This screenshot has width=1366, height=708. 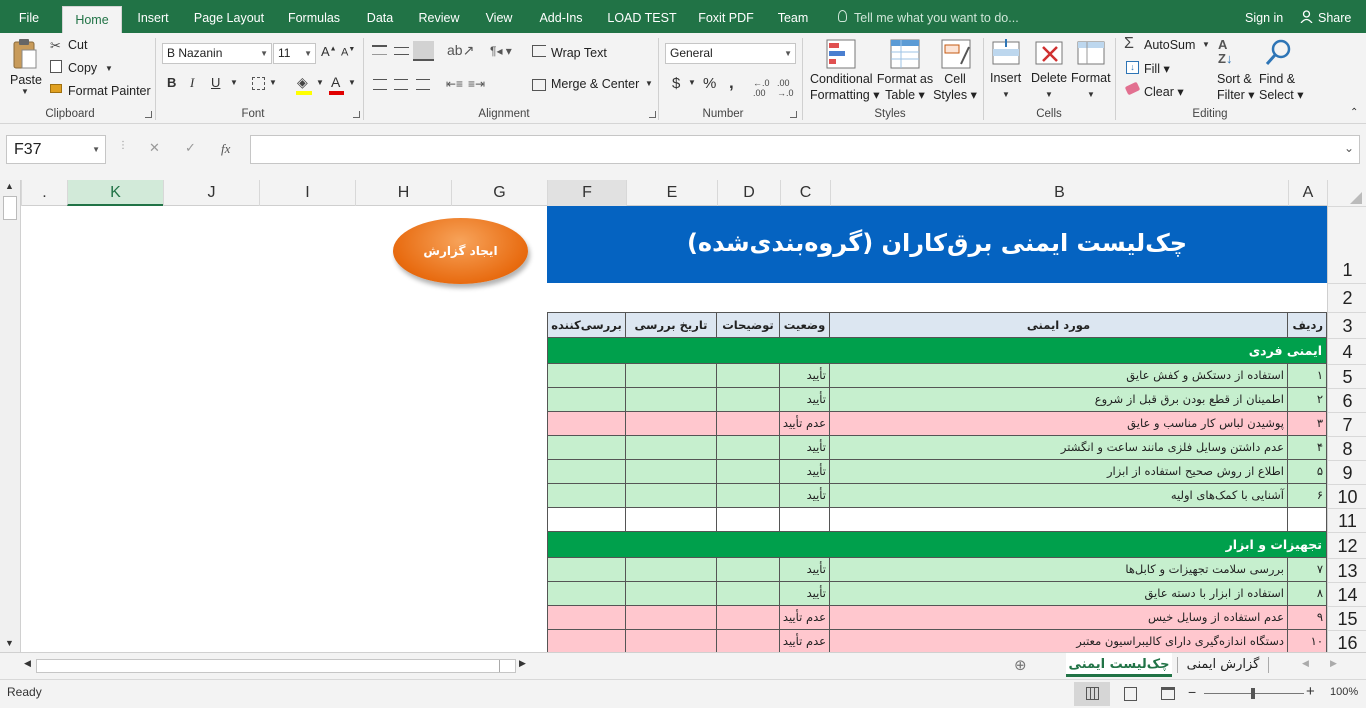 I want to click on row-number-cell: ۷, so click(x=1307, y=570).